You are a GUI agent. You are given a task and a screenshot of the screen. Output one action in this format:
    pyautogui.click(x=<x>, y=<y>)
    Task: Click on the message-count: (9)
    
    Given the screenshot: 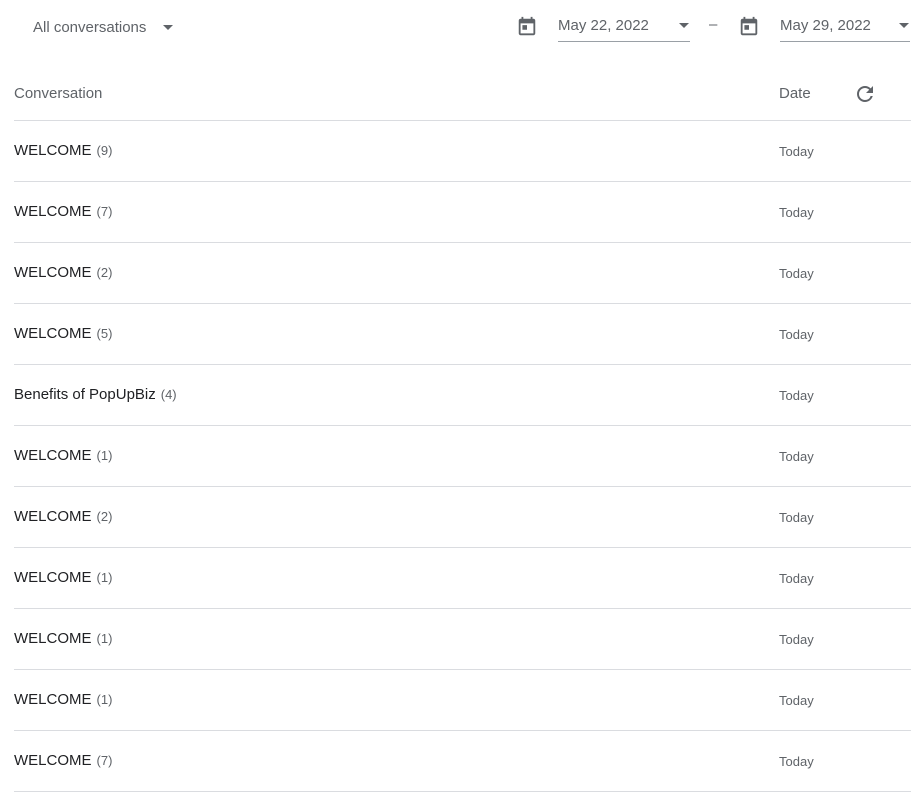 What is the action you would take?
    pyautogui.click(x=104, y=150)
    